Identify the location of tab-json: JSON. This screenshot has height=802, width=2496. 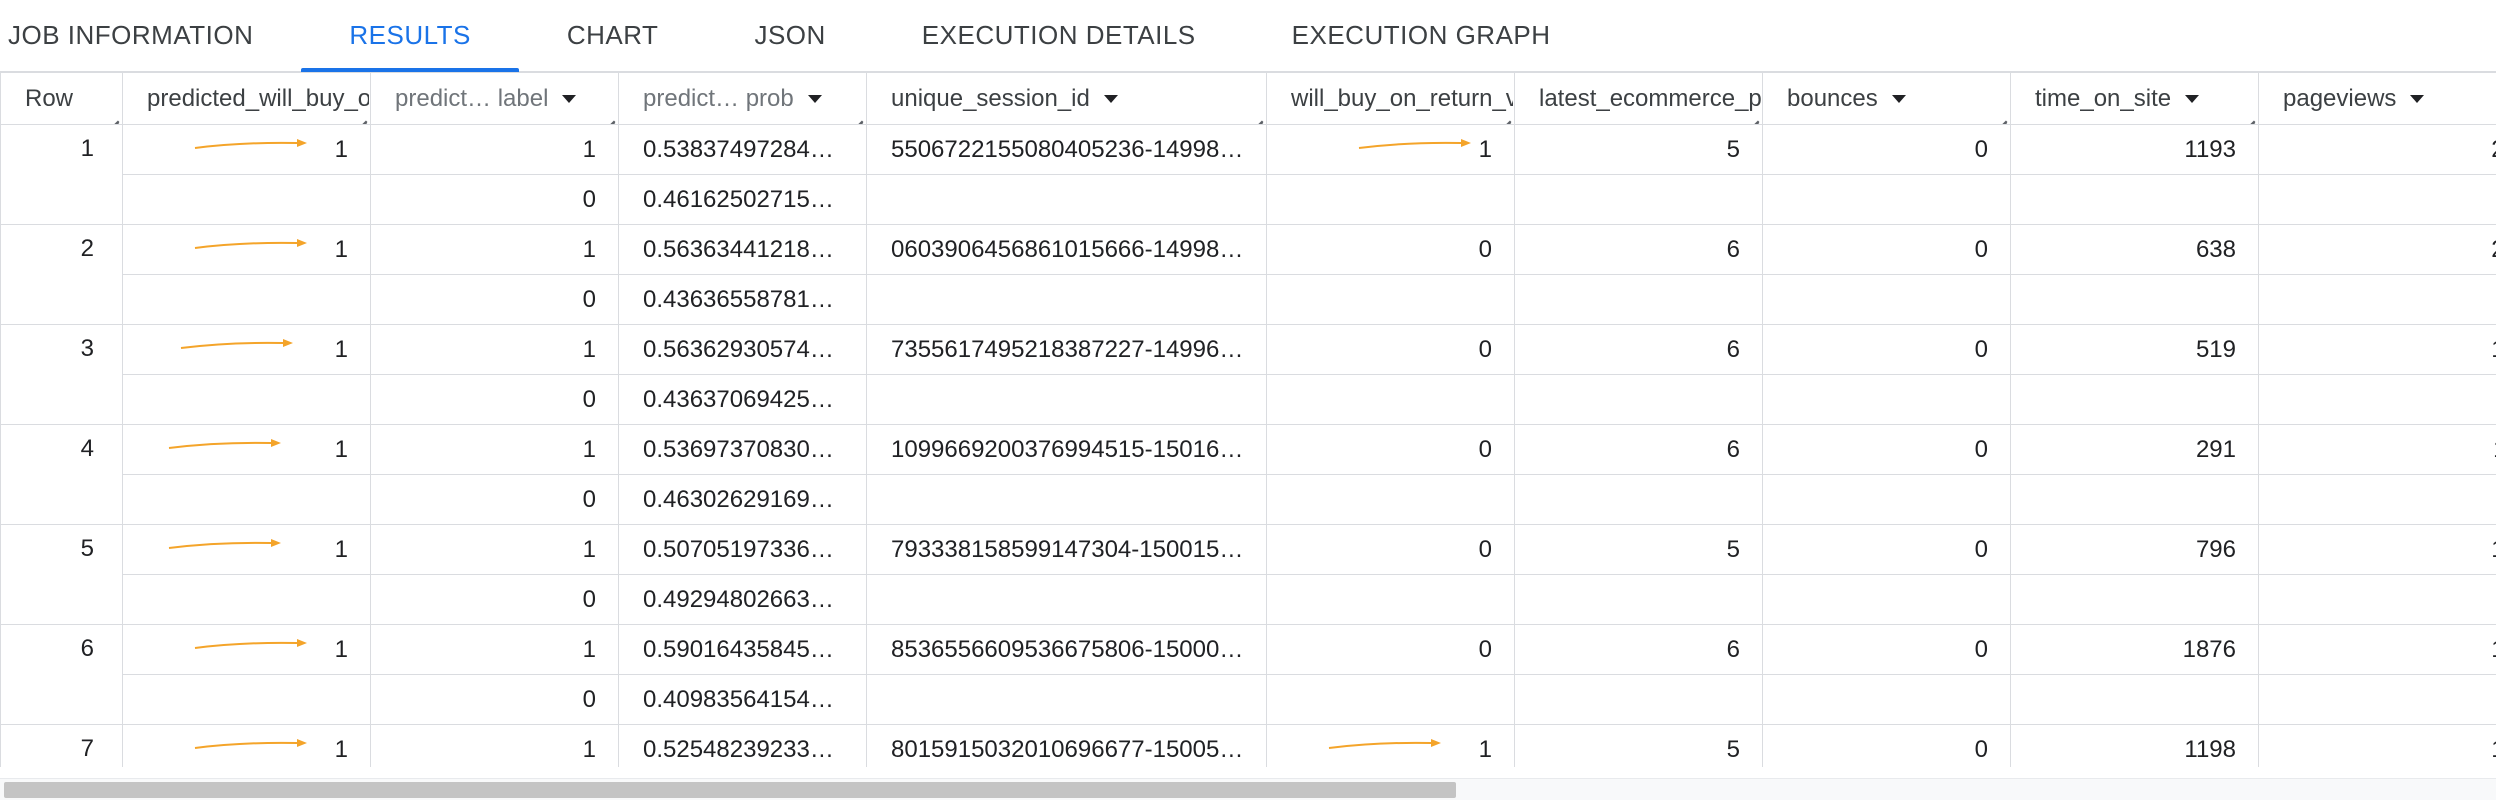
(789, 35).